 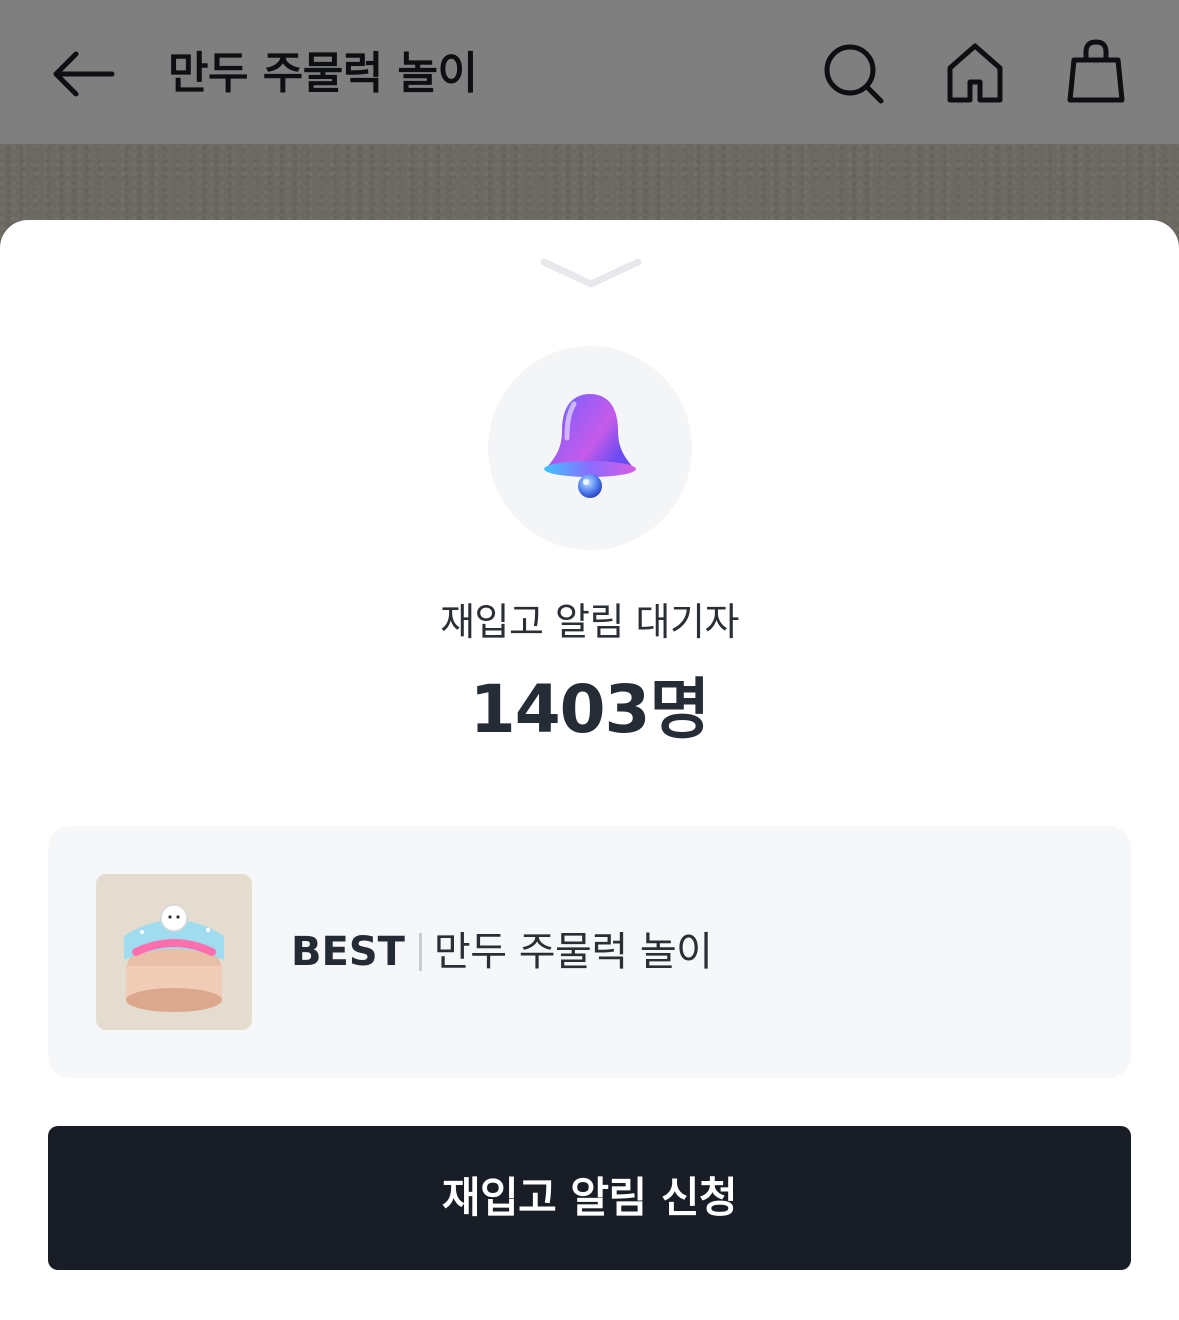 I want to click on product-name: 만두 주물럭 놀이, so click(x=573, y=952).